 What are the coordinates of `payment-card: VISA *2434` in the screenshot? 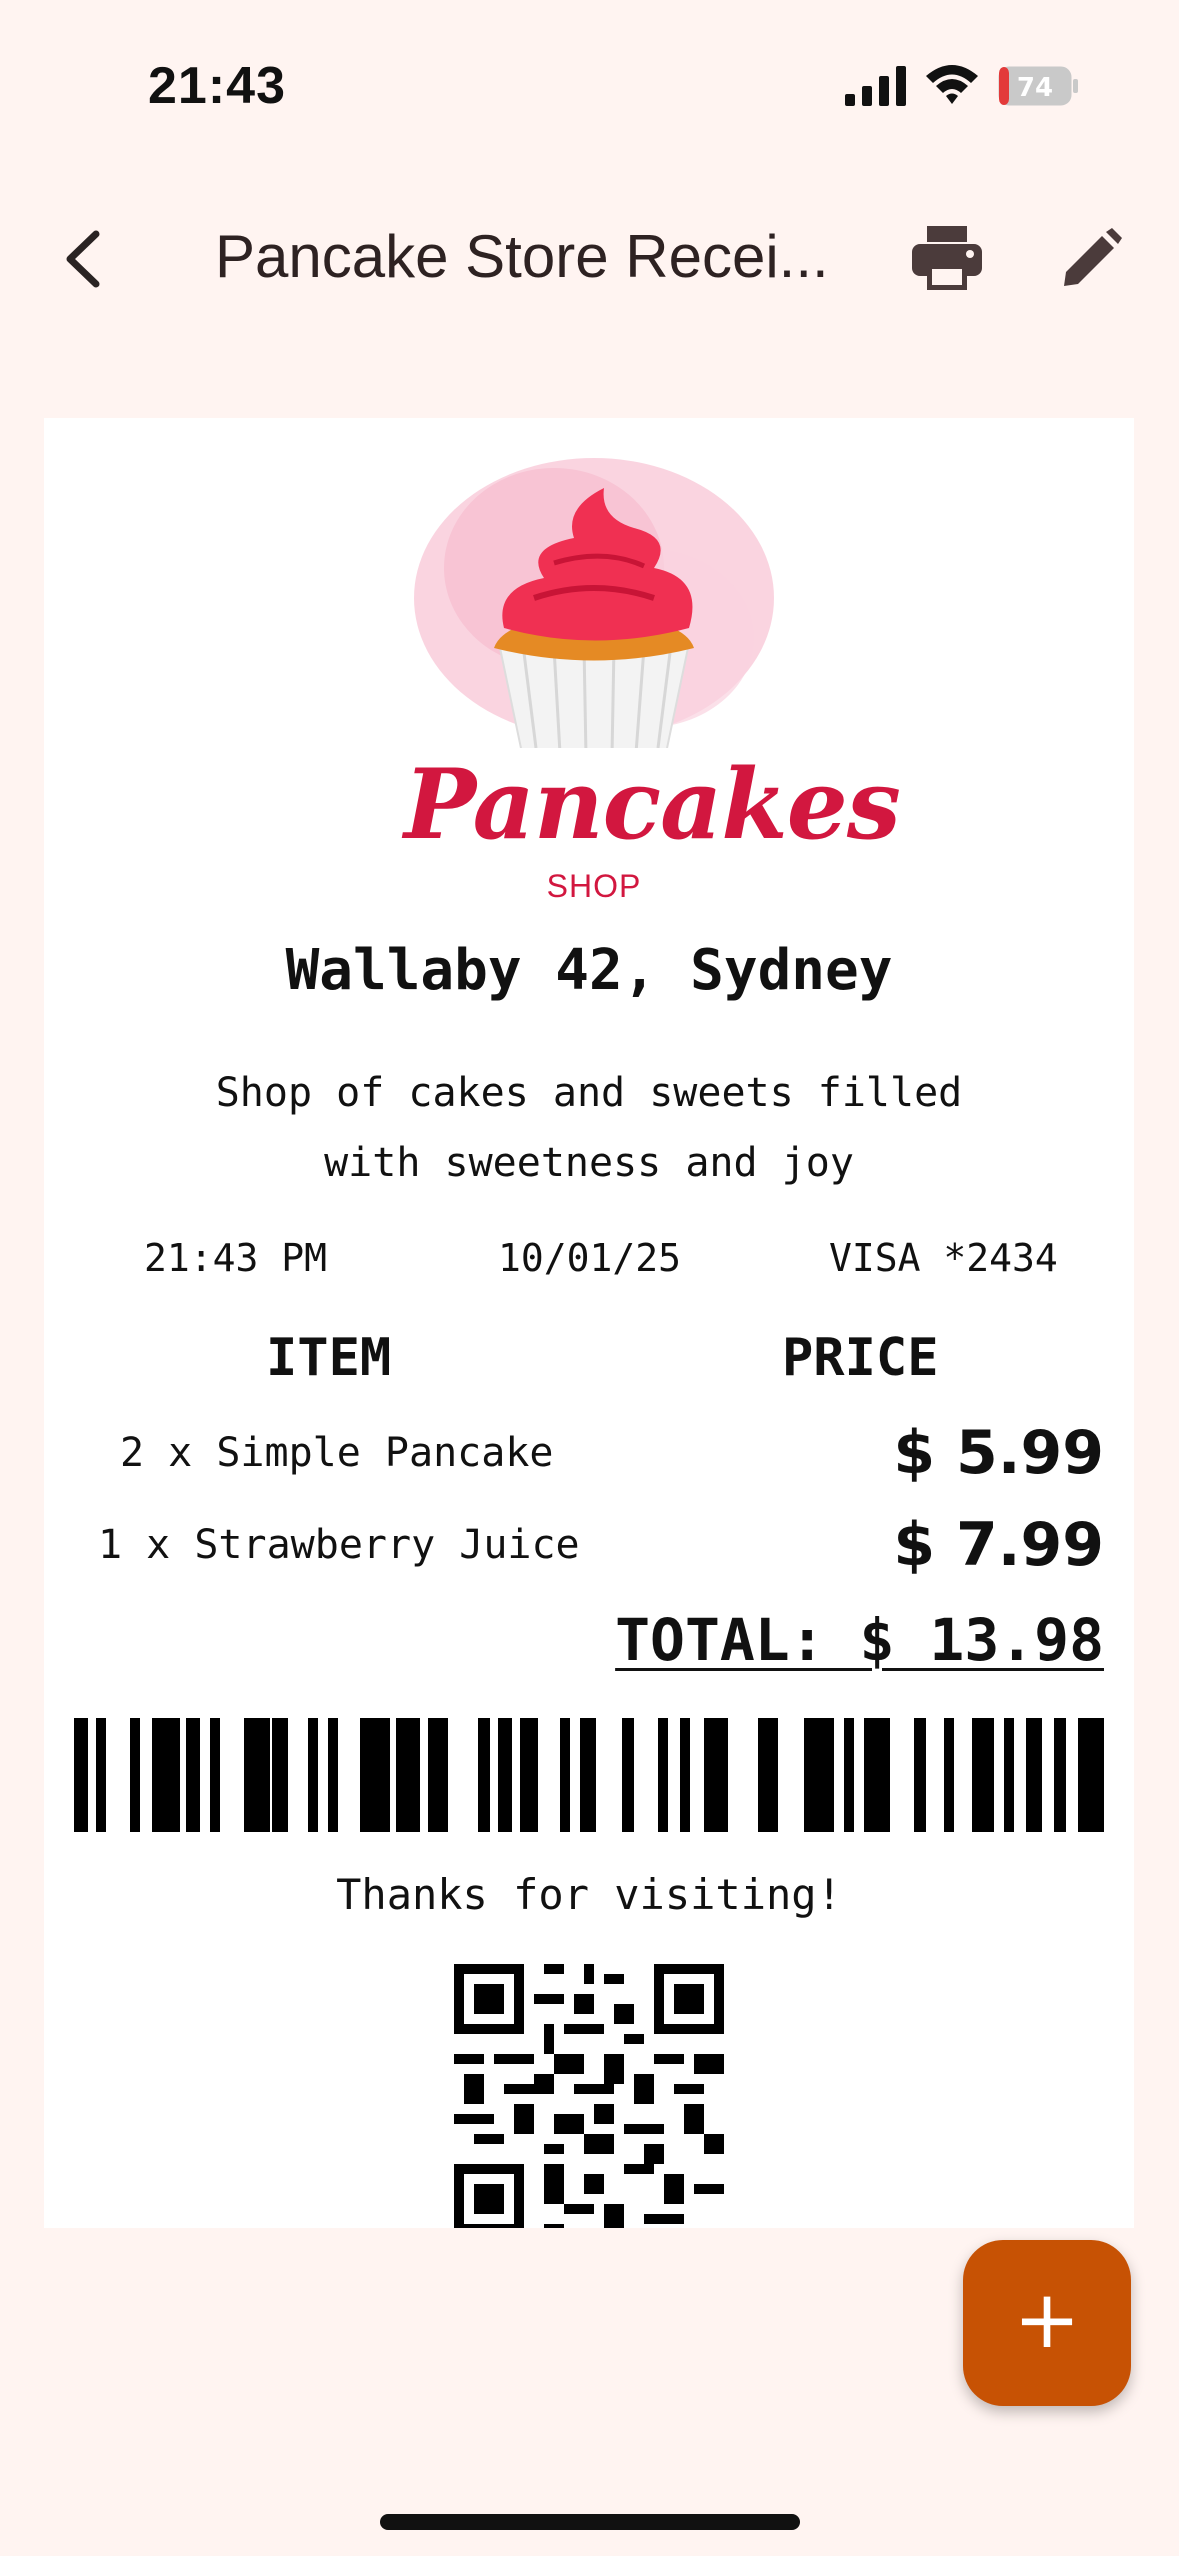 It's located at (943, 1258).